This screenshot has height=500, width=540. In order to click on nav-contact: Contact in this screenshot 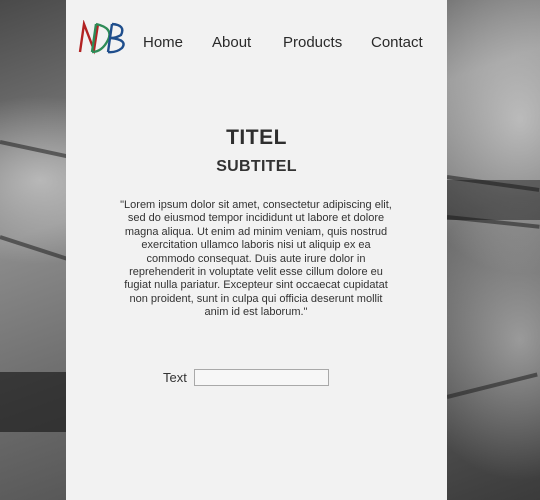, I will do `click(397, 42)`.